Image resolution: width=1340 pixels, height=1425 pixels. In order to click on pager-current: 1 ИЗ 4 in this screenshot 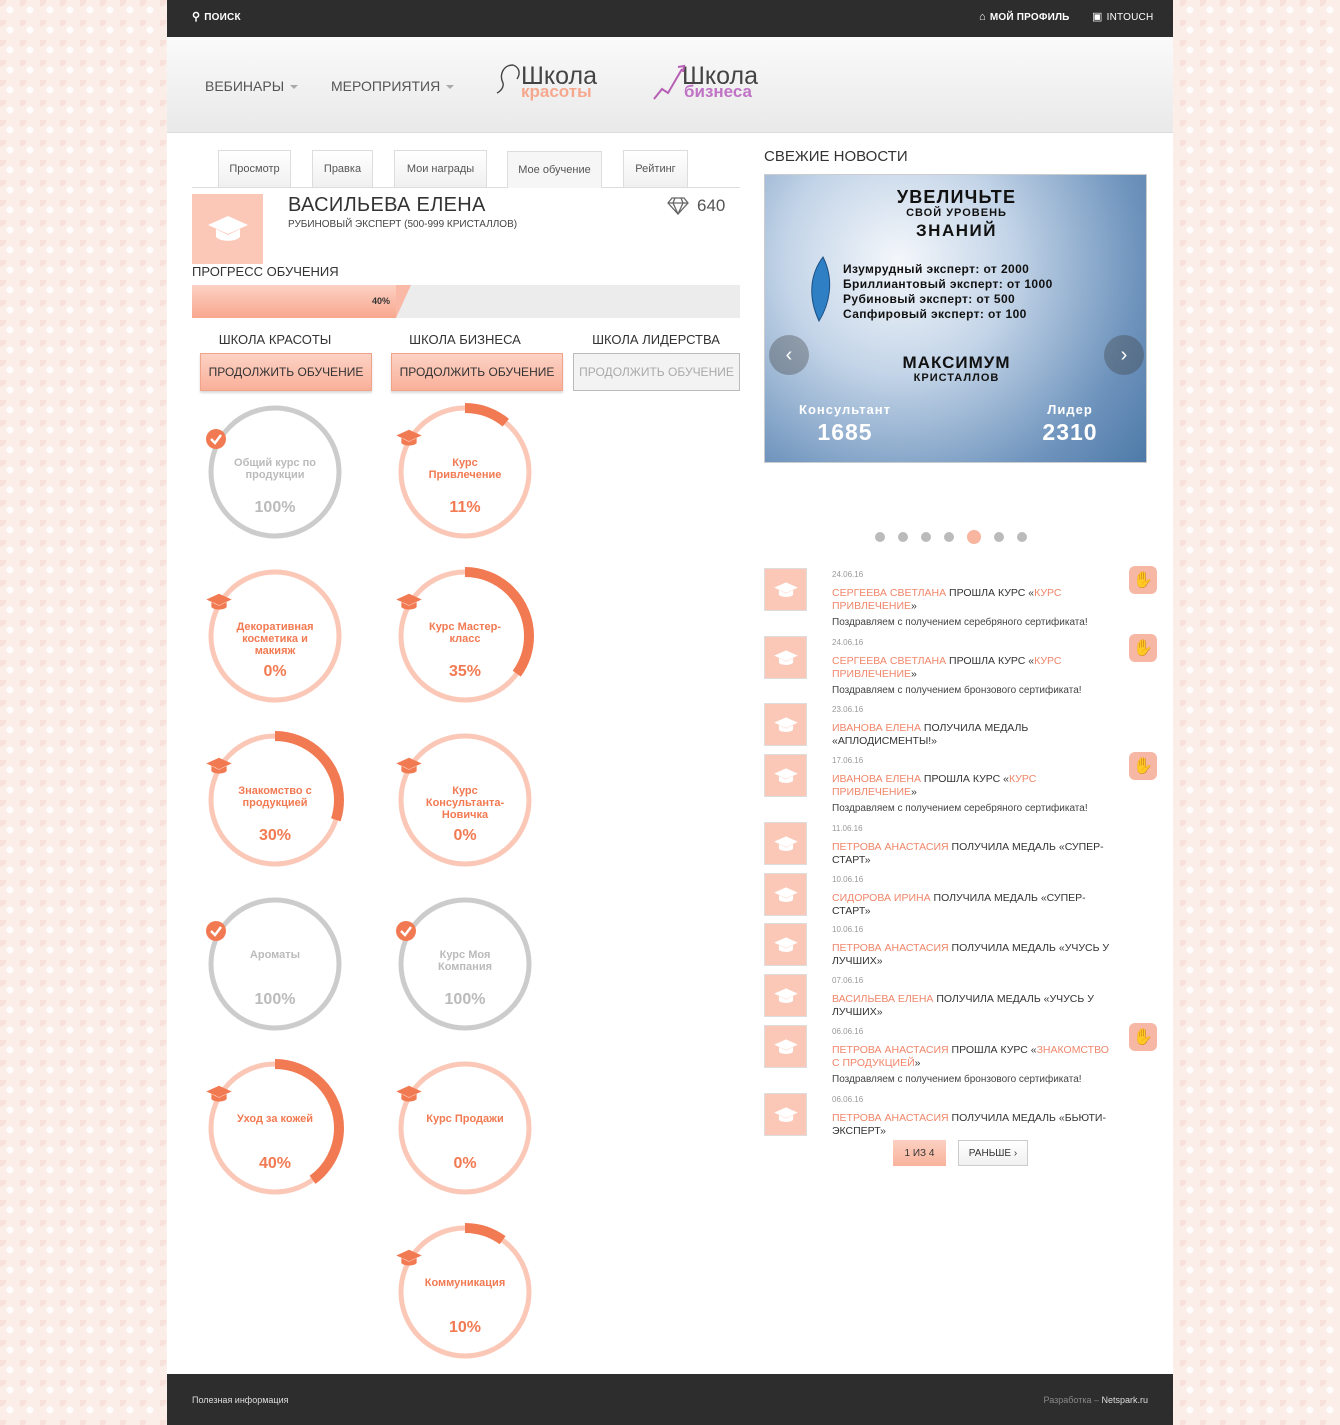, I will do `click(919, 1153)`.